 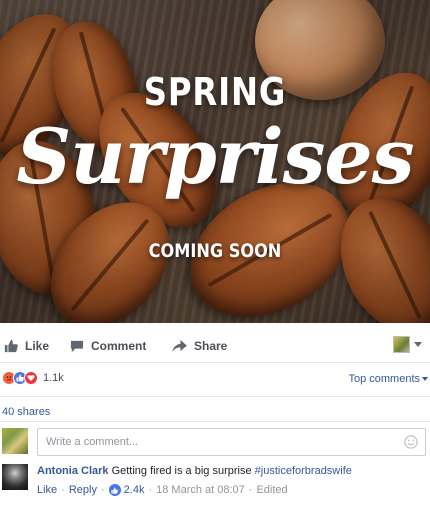 I want to click on reactions-summary: 1.1k, so click(x=33, y=378).